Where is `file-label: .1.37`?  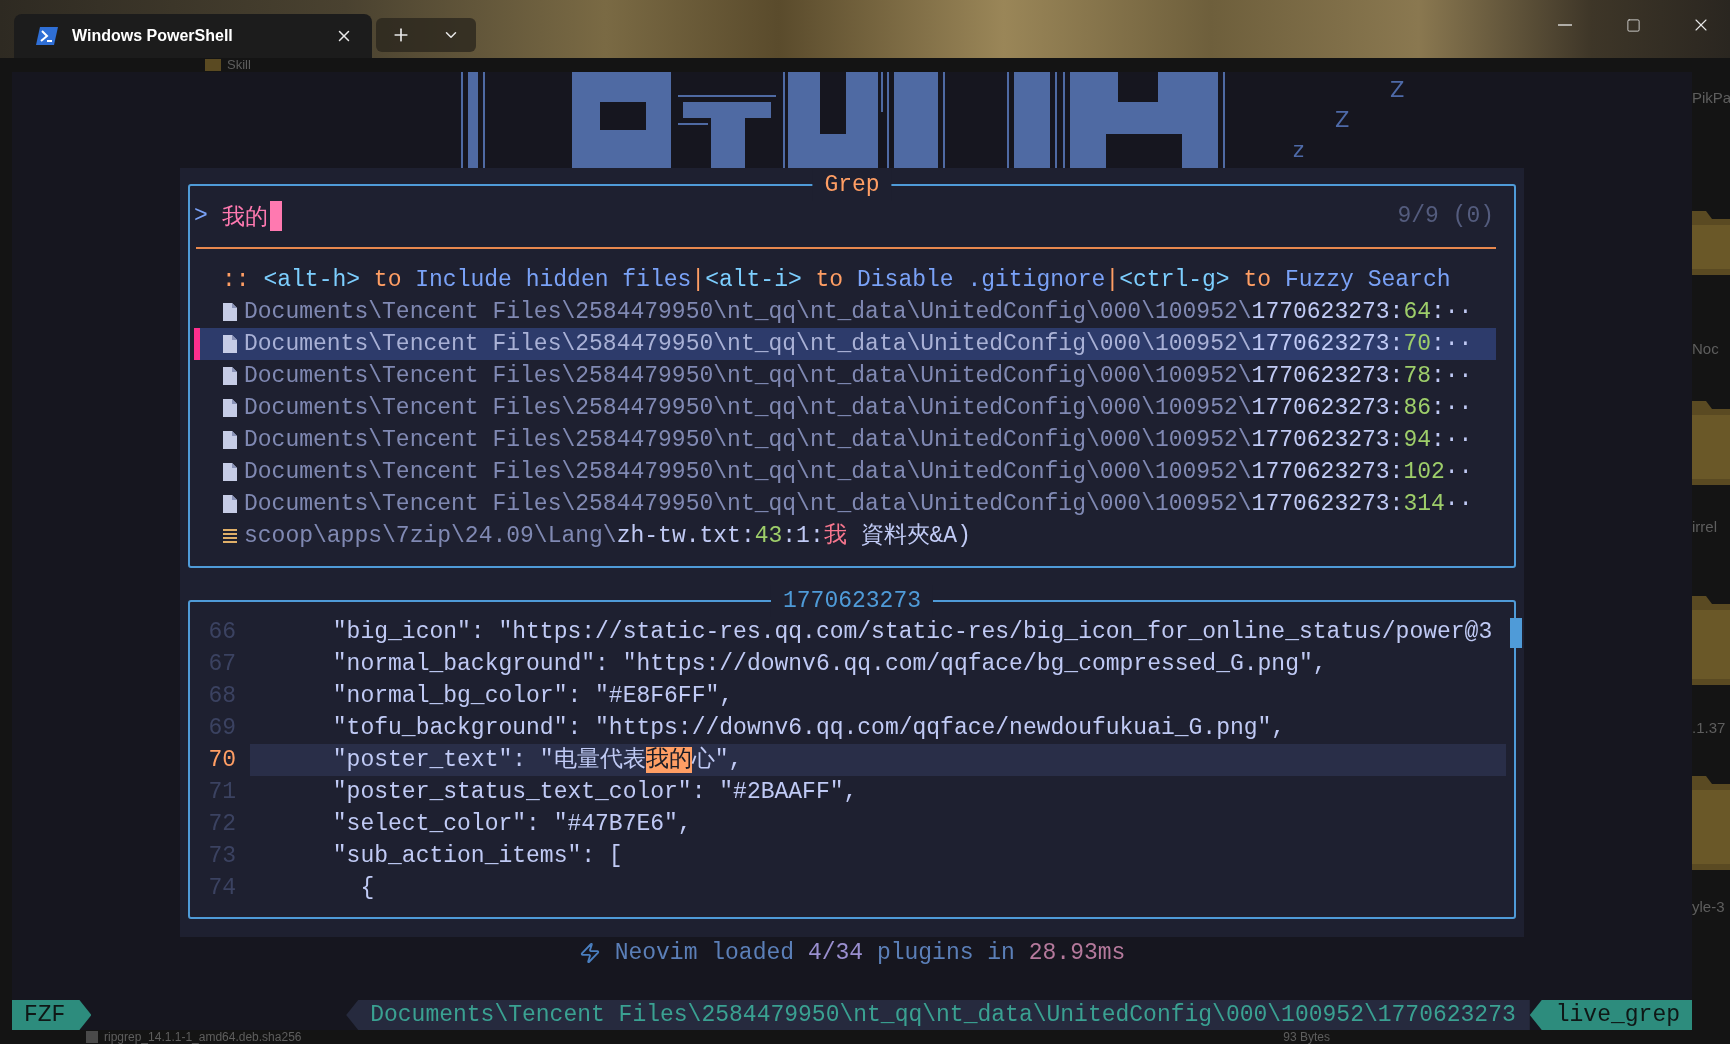 file-label: .1.37 is located at coordinates (1709, 728).